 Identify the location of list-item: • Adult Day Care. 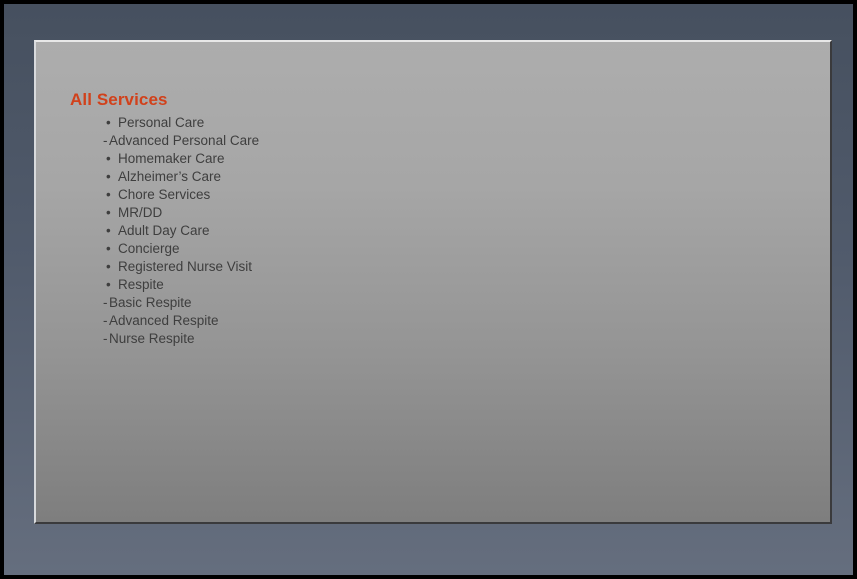
(450, 231).